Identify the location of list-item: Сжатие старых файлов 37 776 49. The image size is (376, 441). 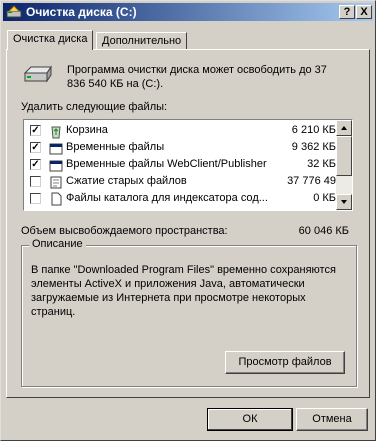
(182, 181).